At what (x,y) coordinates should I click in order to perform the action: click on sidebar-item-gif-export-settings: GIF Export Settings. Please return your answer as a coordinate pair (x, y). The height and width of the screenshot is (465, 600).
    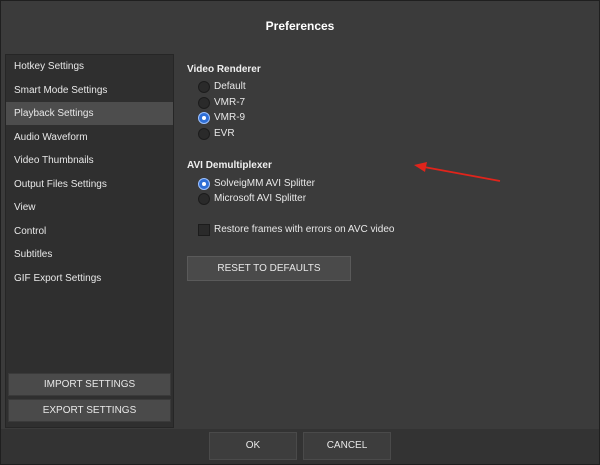
    Looking at the image, I should click on (89, 278).